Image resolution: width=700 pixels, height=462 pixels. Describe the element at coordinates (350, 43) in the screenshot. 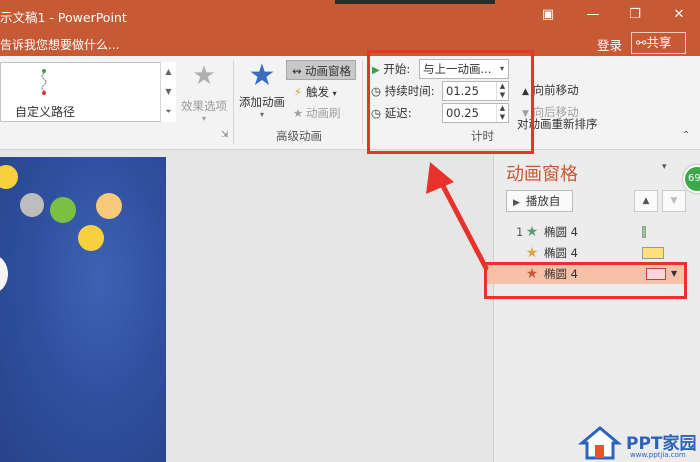

I see `tell-me-bar: 告诉我您想要做什么... 登录 ⚯共享` at that location.